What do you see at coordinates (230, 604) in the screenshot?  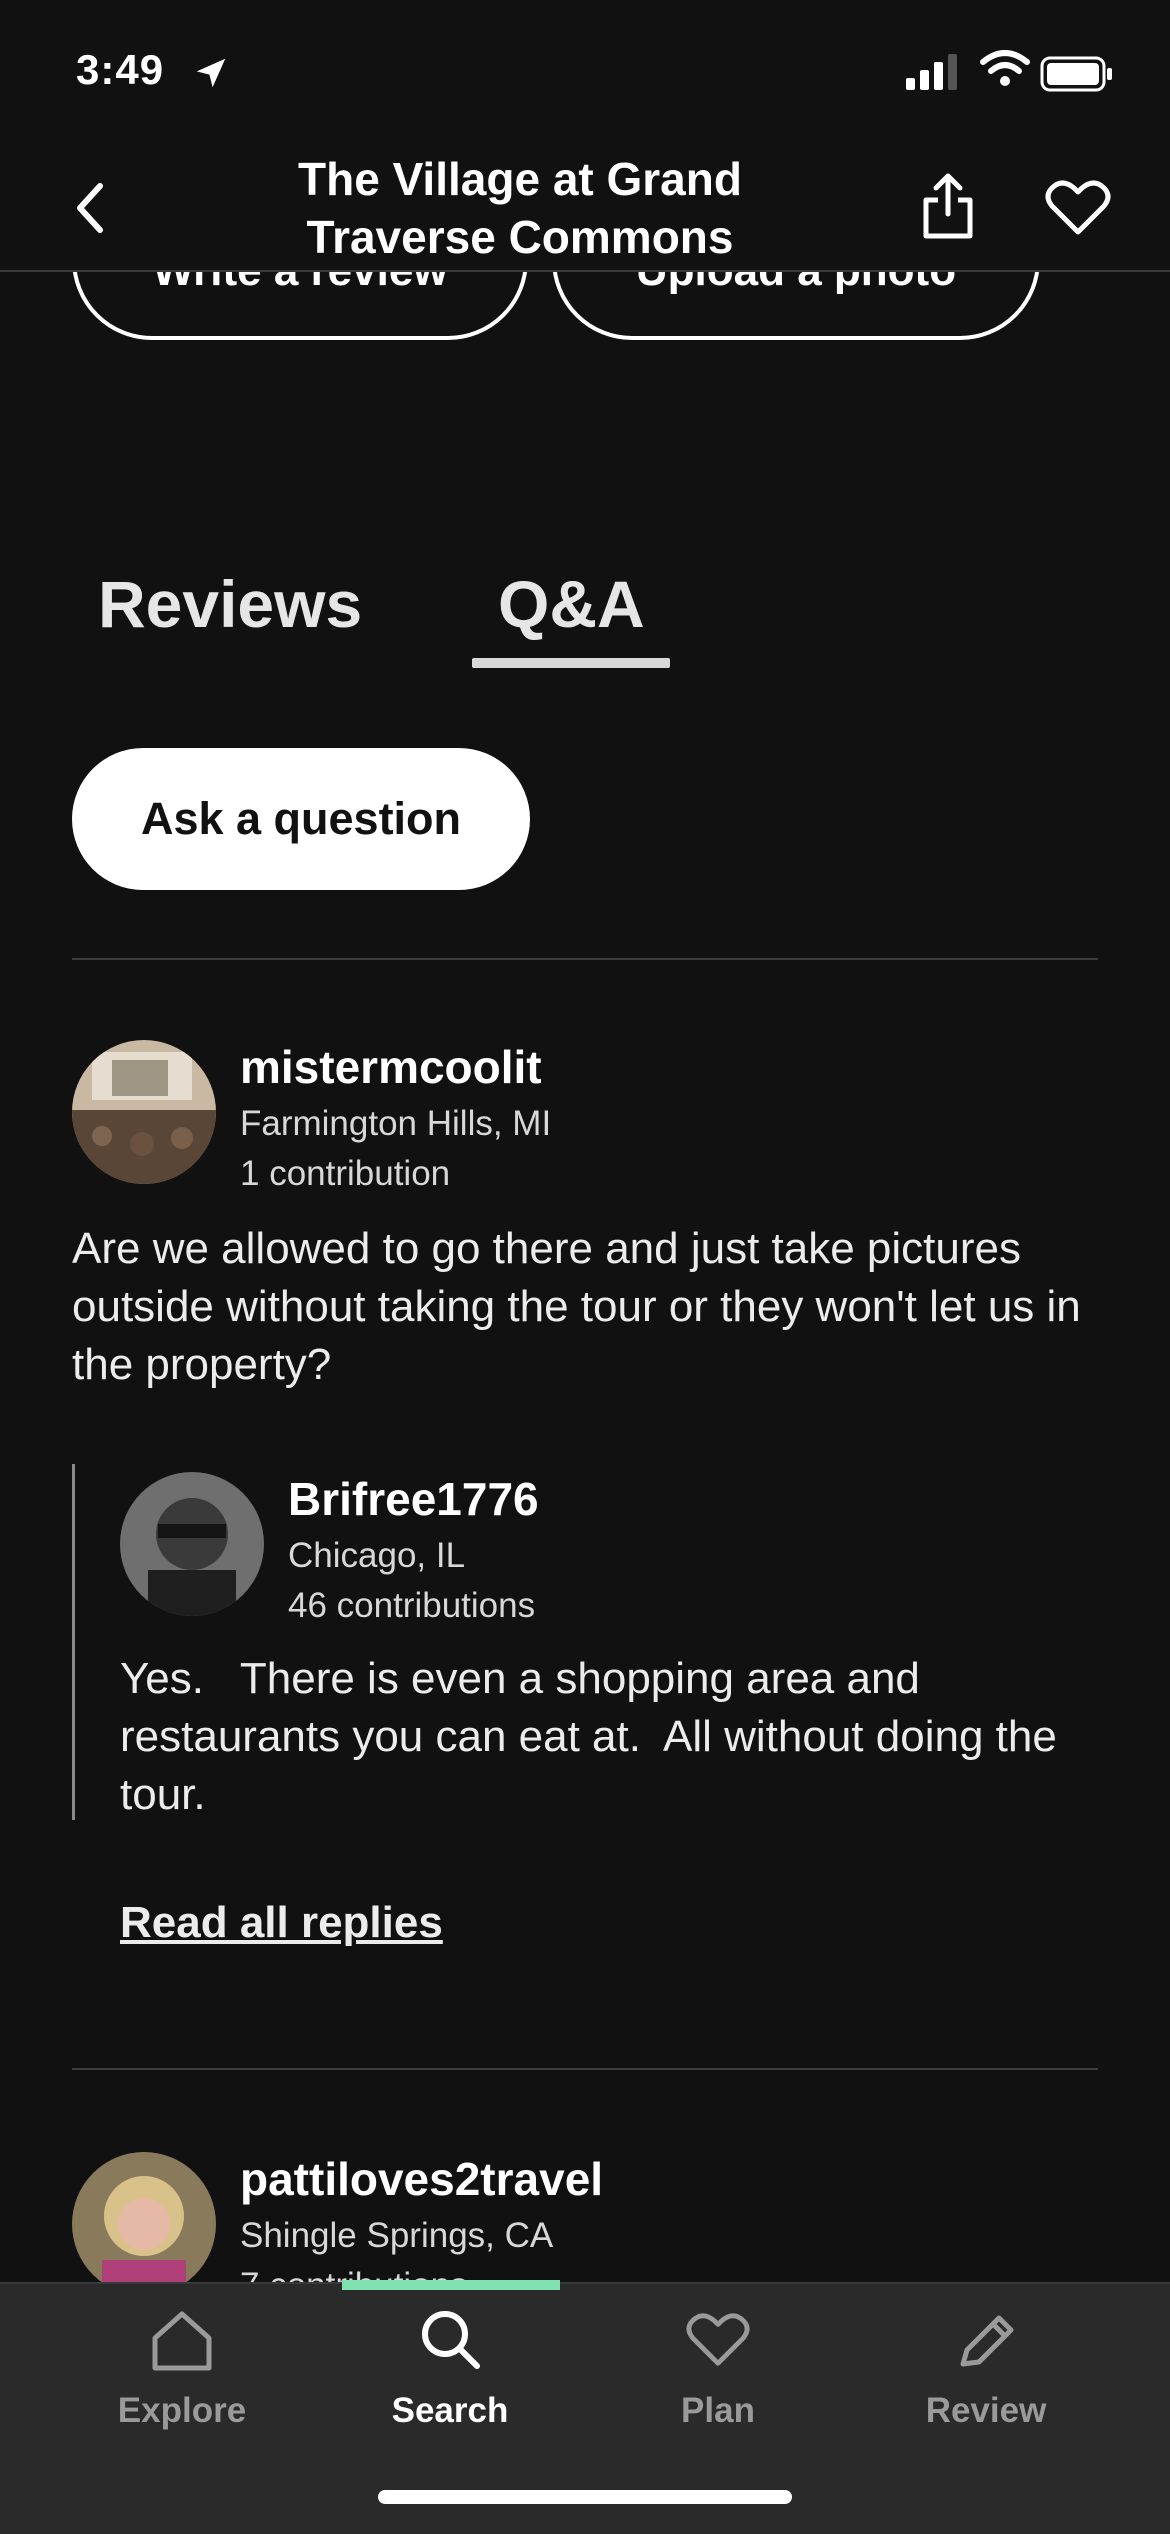 I see `tab-reviews: Reviews` at bounding box center [230, 604].